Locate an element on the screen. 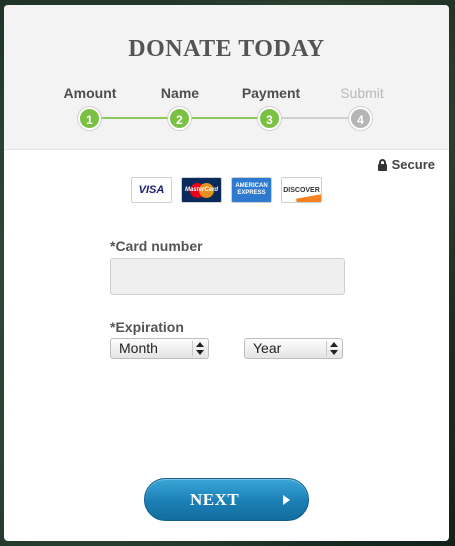 The width and height of the screenshot is (455, 546). step-label-name: Name is located at coordinates (180, 93).